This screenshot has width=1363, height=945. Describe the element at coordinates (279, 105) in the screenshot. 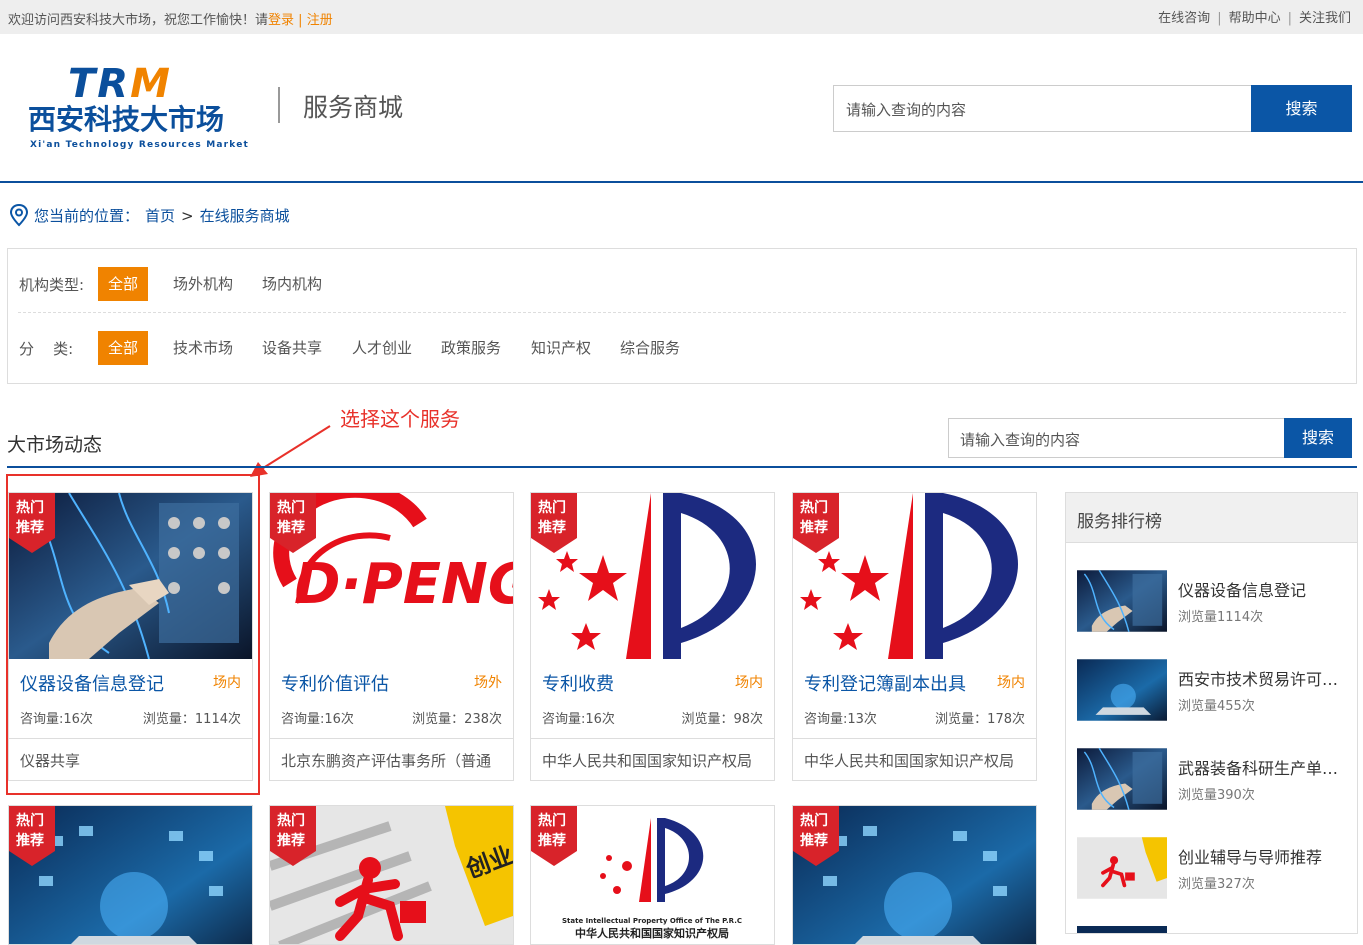

I see `header-divider` at that location.